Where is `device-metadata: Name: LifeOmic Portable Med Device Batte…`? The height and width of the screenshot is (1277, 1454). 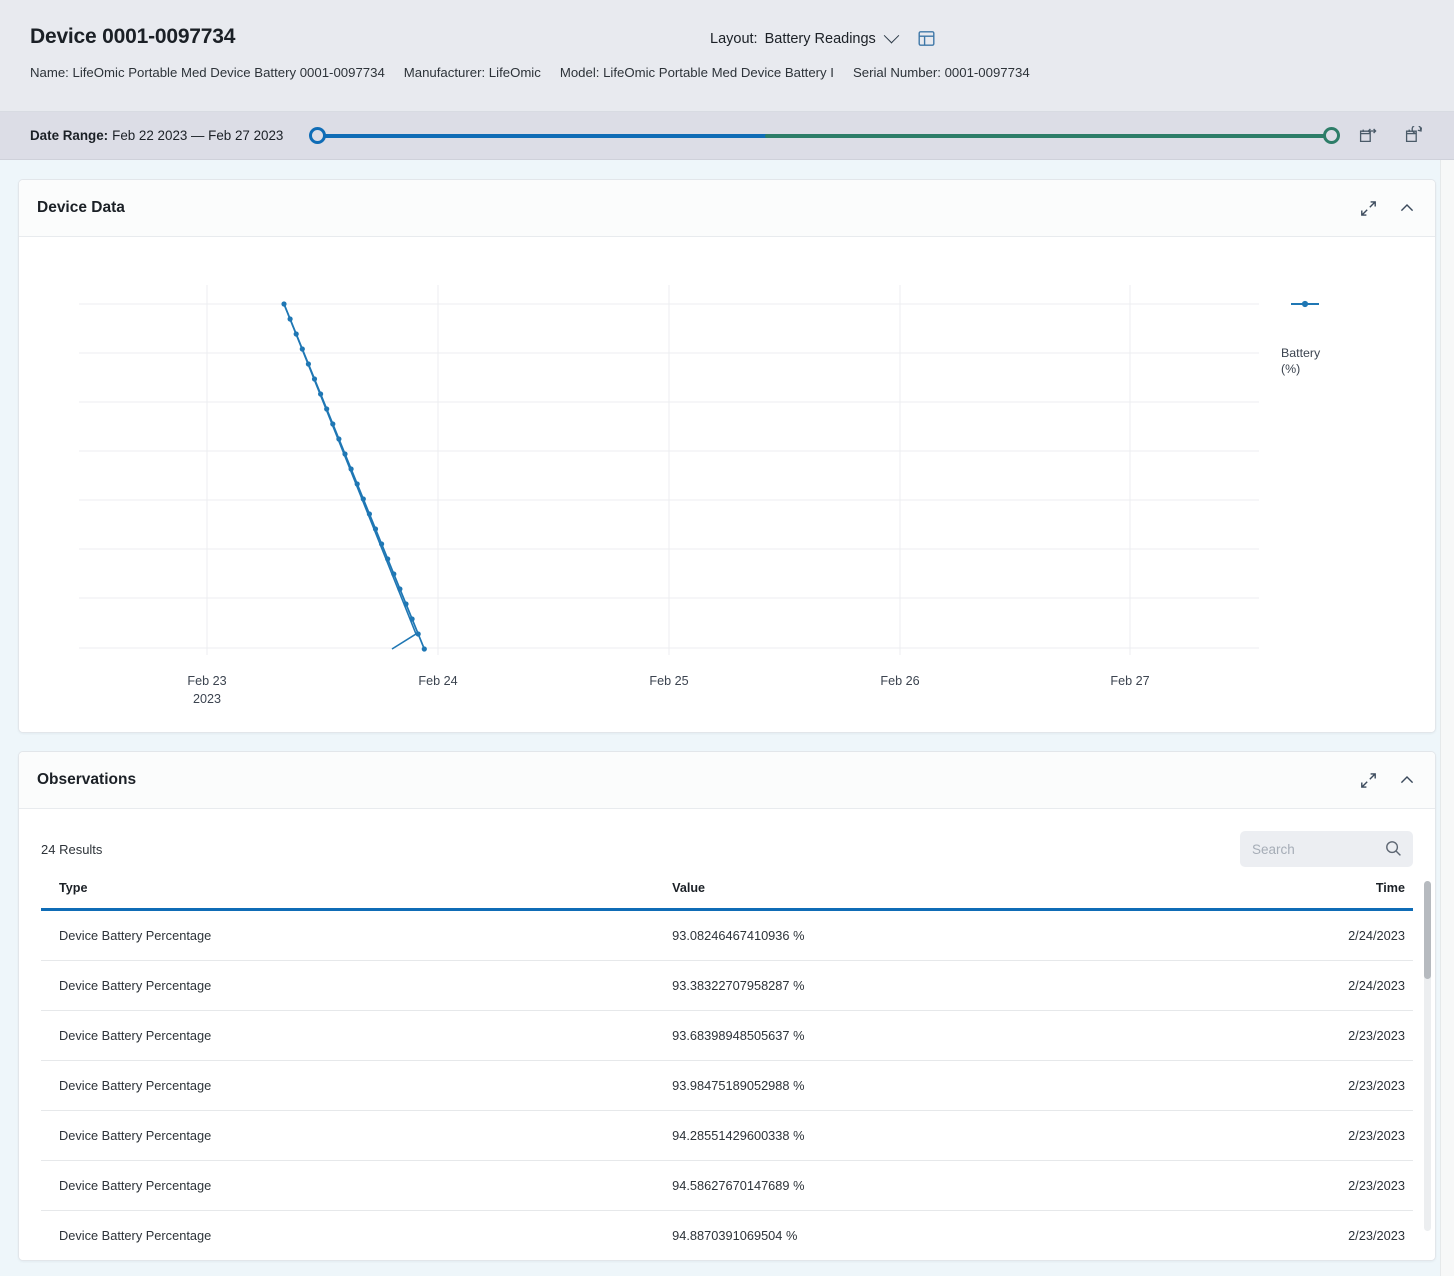
device-metadata: Name: LifeOmic Portable Med Device Batte… is located at coordinates (727, 72).